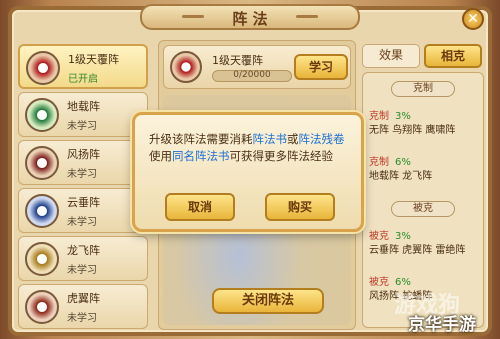 The image size is (500, 339). I want to click on restrain-names-1: 无阵 鸟翔阵 鹰啸阵, so click(412, 130).